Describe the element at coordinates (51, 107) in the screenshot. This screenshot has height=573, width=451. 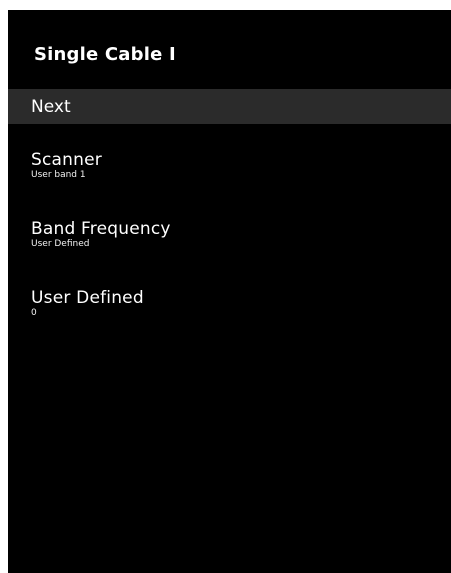
I see `next-label: Next` at that location.